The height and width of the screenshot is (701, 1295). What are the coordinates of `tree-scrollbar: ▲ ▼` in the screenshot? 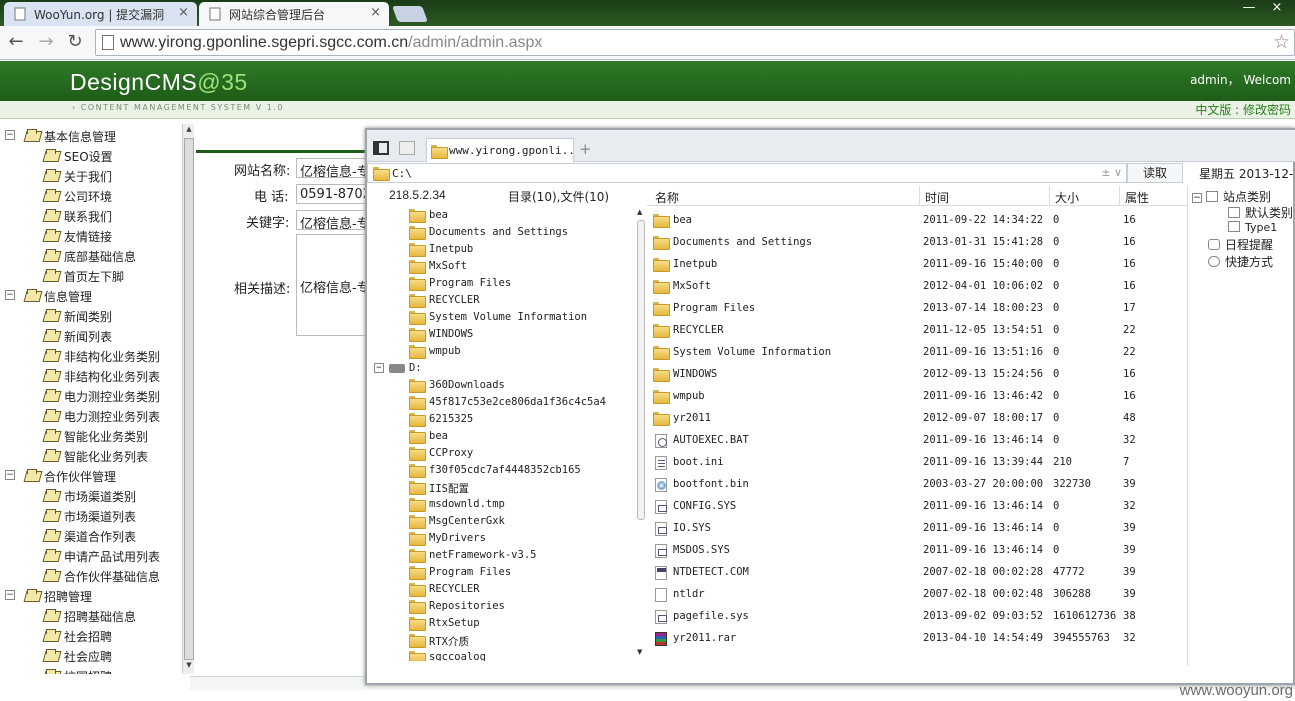 It's located at (641, 433).